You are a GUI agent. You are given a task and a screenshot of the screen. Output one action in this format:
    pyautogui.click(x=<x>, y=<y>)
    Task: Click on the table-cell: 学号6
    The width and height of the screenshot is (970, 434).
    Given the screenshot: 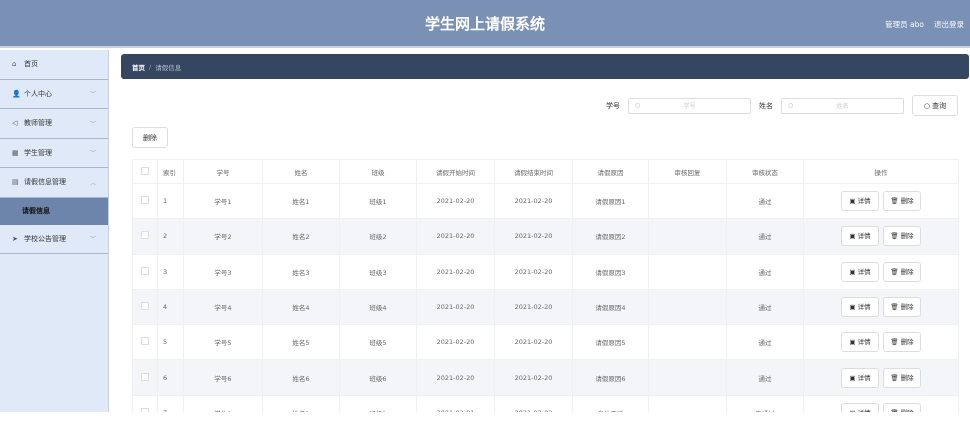 What is the action you would take?
    pyautogui.click(x=223, y=377)
    